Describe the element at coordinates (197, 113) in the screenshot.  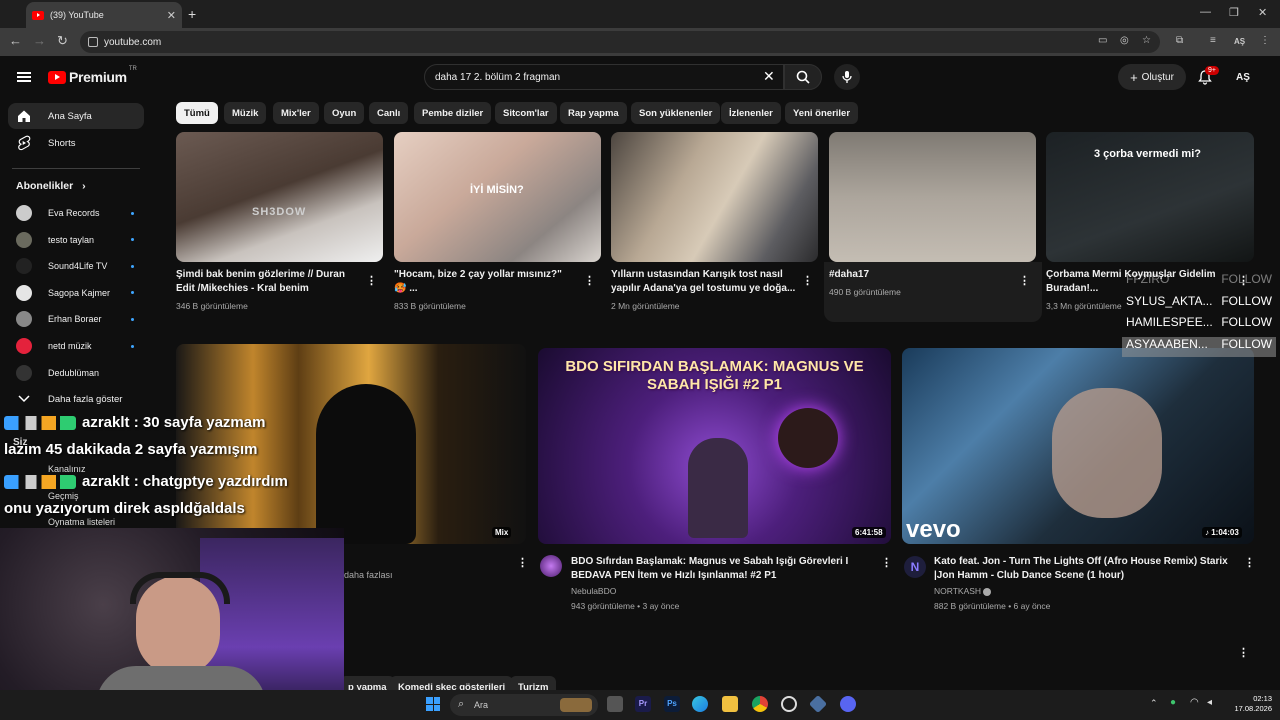
I see `filter-chip: Tümü` at that location.